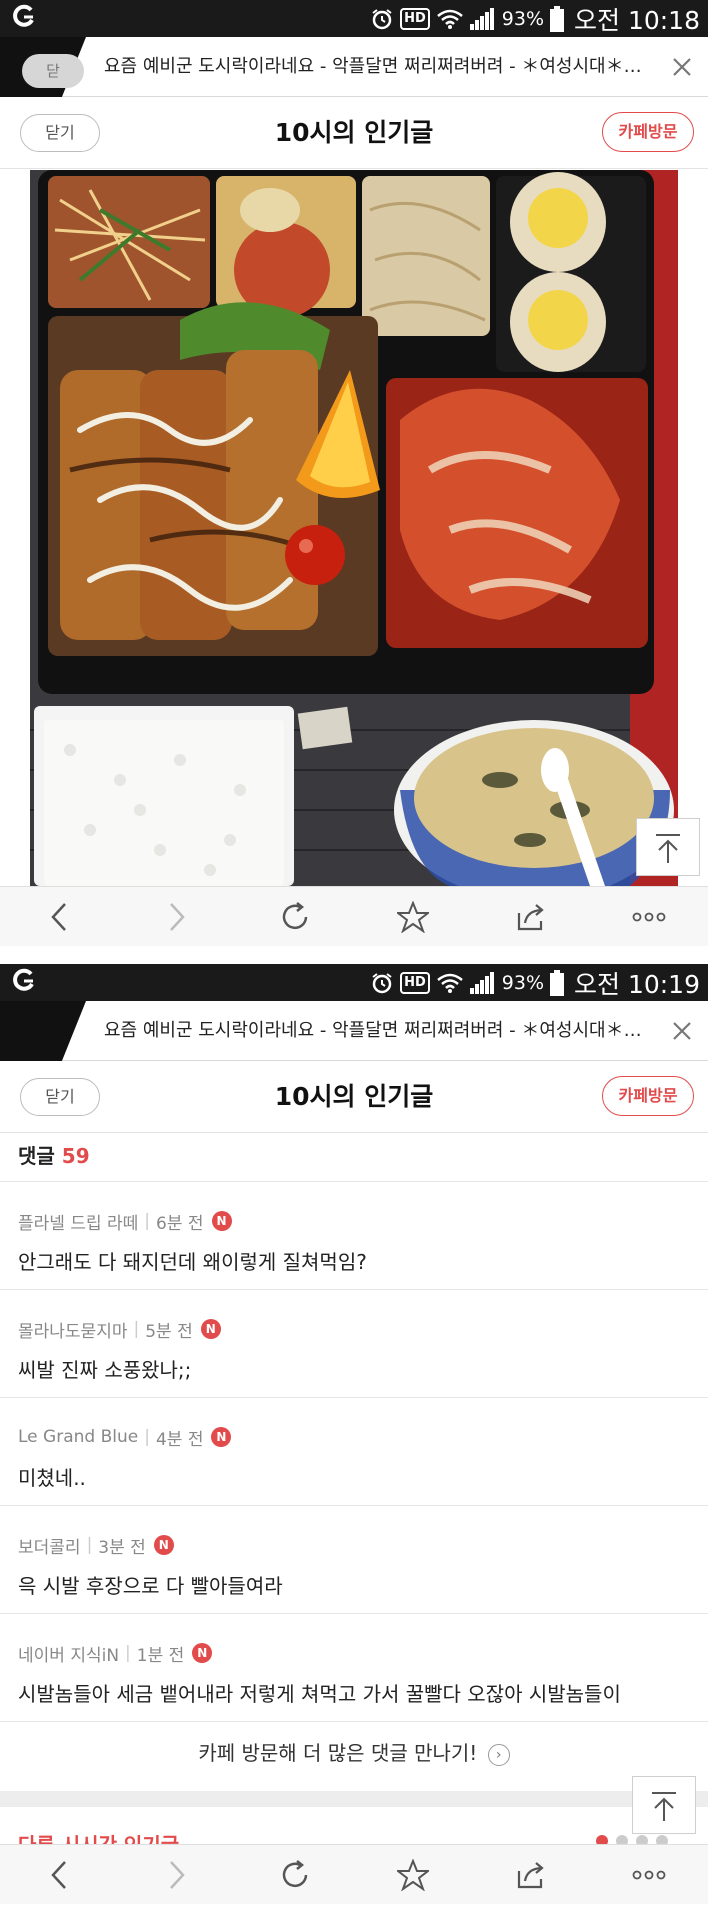 The image size is (708, 1928). I want to click on pagination-dots, so click(632, 1839).